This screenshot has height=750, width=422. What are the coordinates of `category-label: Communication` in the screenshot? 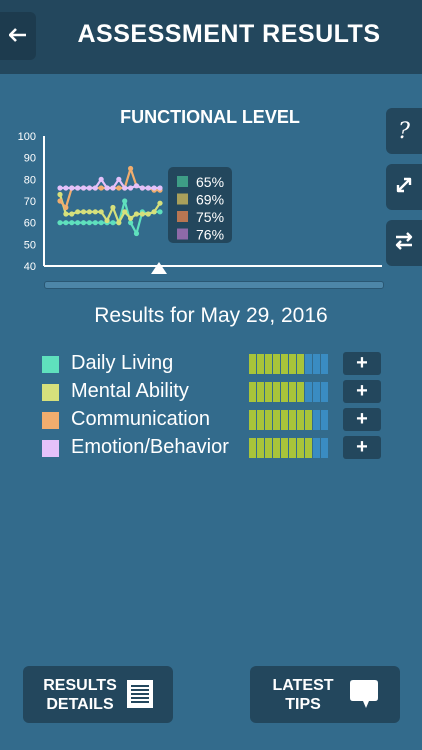 It's located at (140, 419).